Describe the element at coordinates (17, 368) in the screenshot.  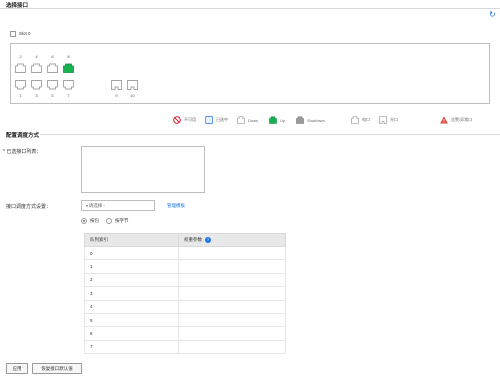
I see `apply-button: 应用` at that location.